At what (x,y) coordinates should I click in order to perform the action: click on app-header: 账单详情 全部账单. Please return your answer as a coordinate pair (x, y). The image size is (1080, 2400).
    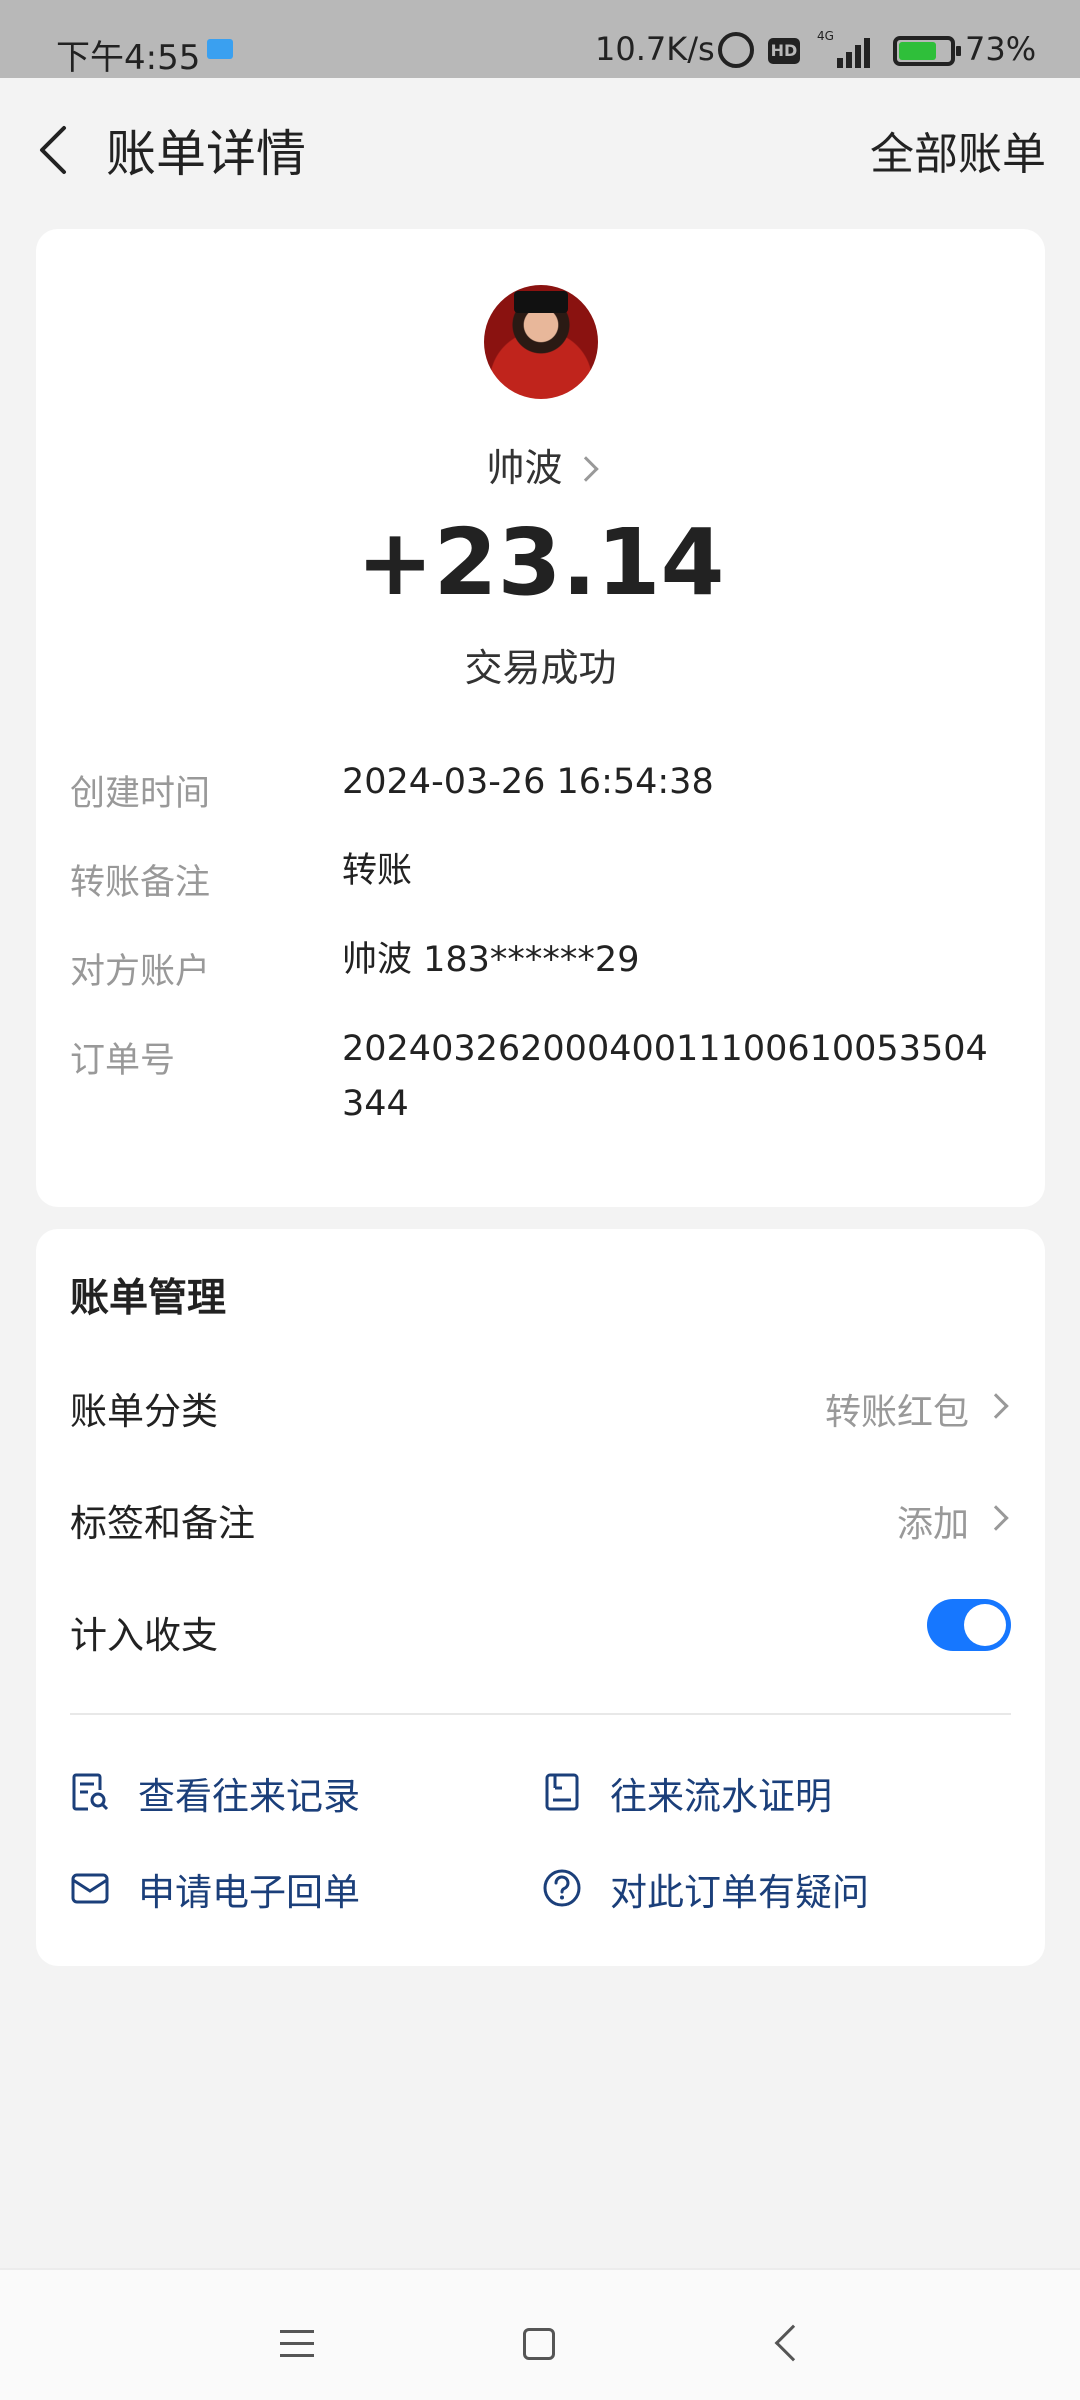
    Looking at the image, I should click on (540, 145).